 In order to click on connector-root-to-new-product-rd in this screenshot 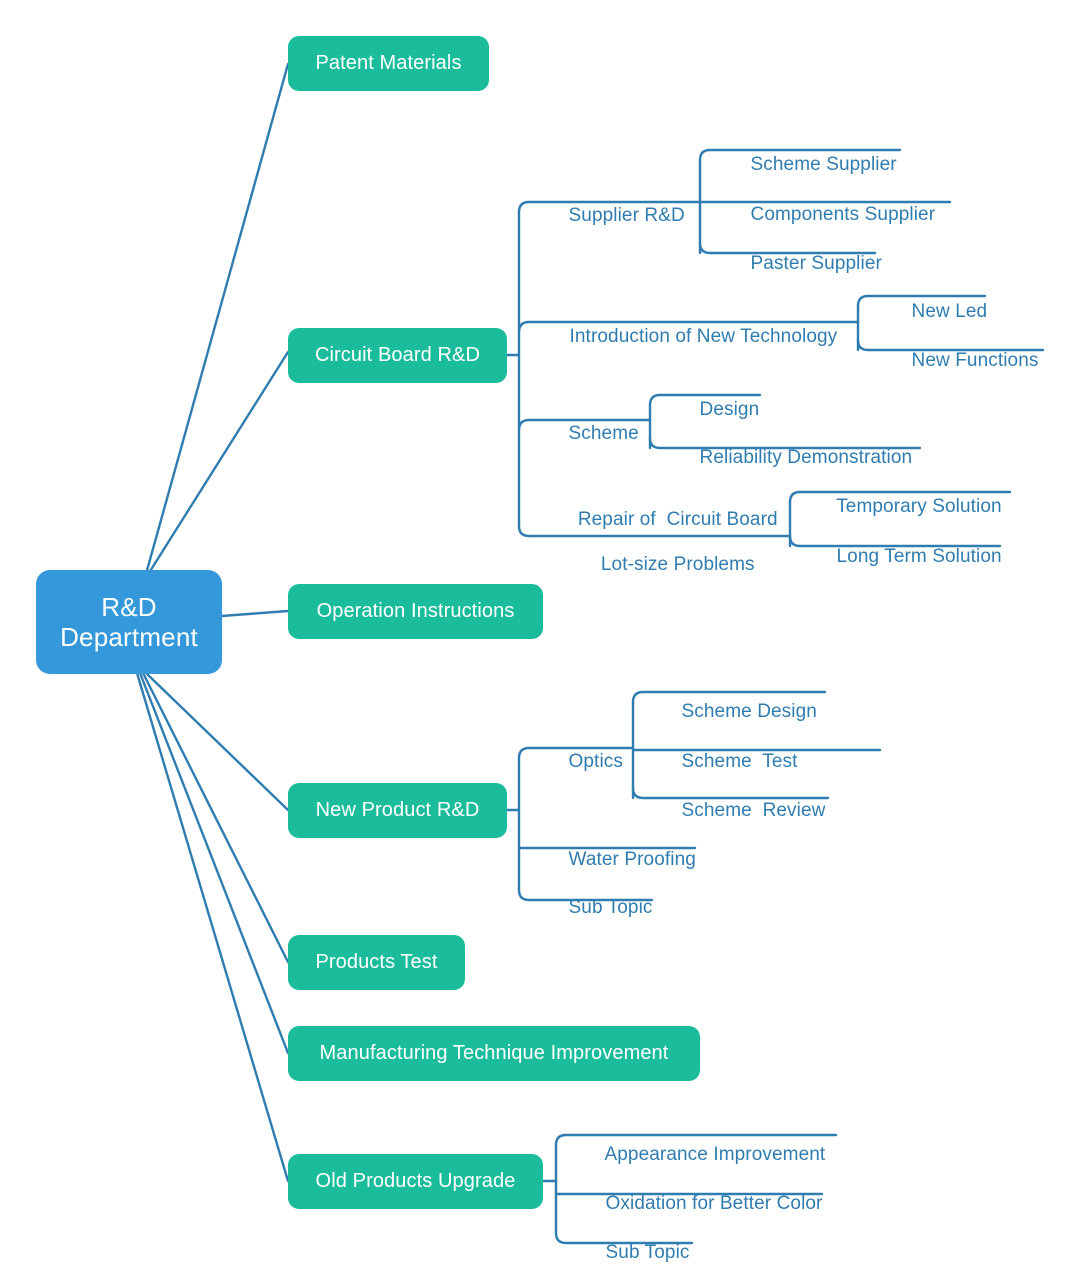, I will do `click(217, 741)`.